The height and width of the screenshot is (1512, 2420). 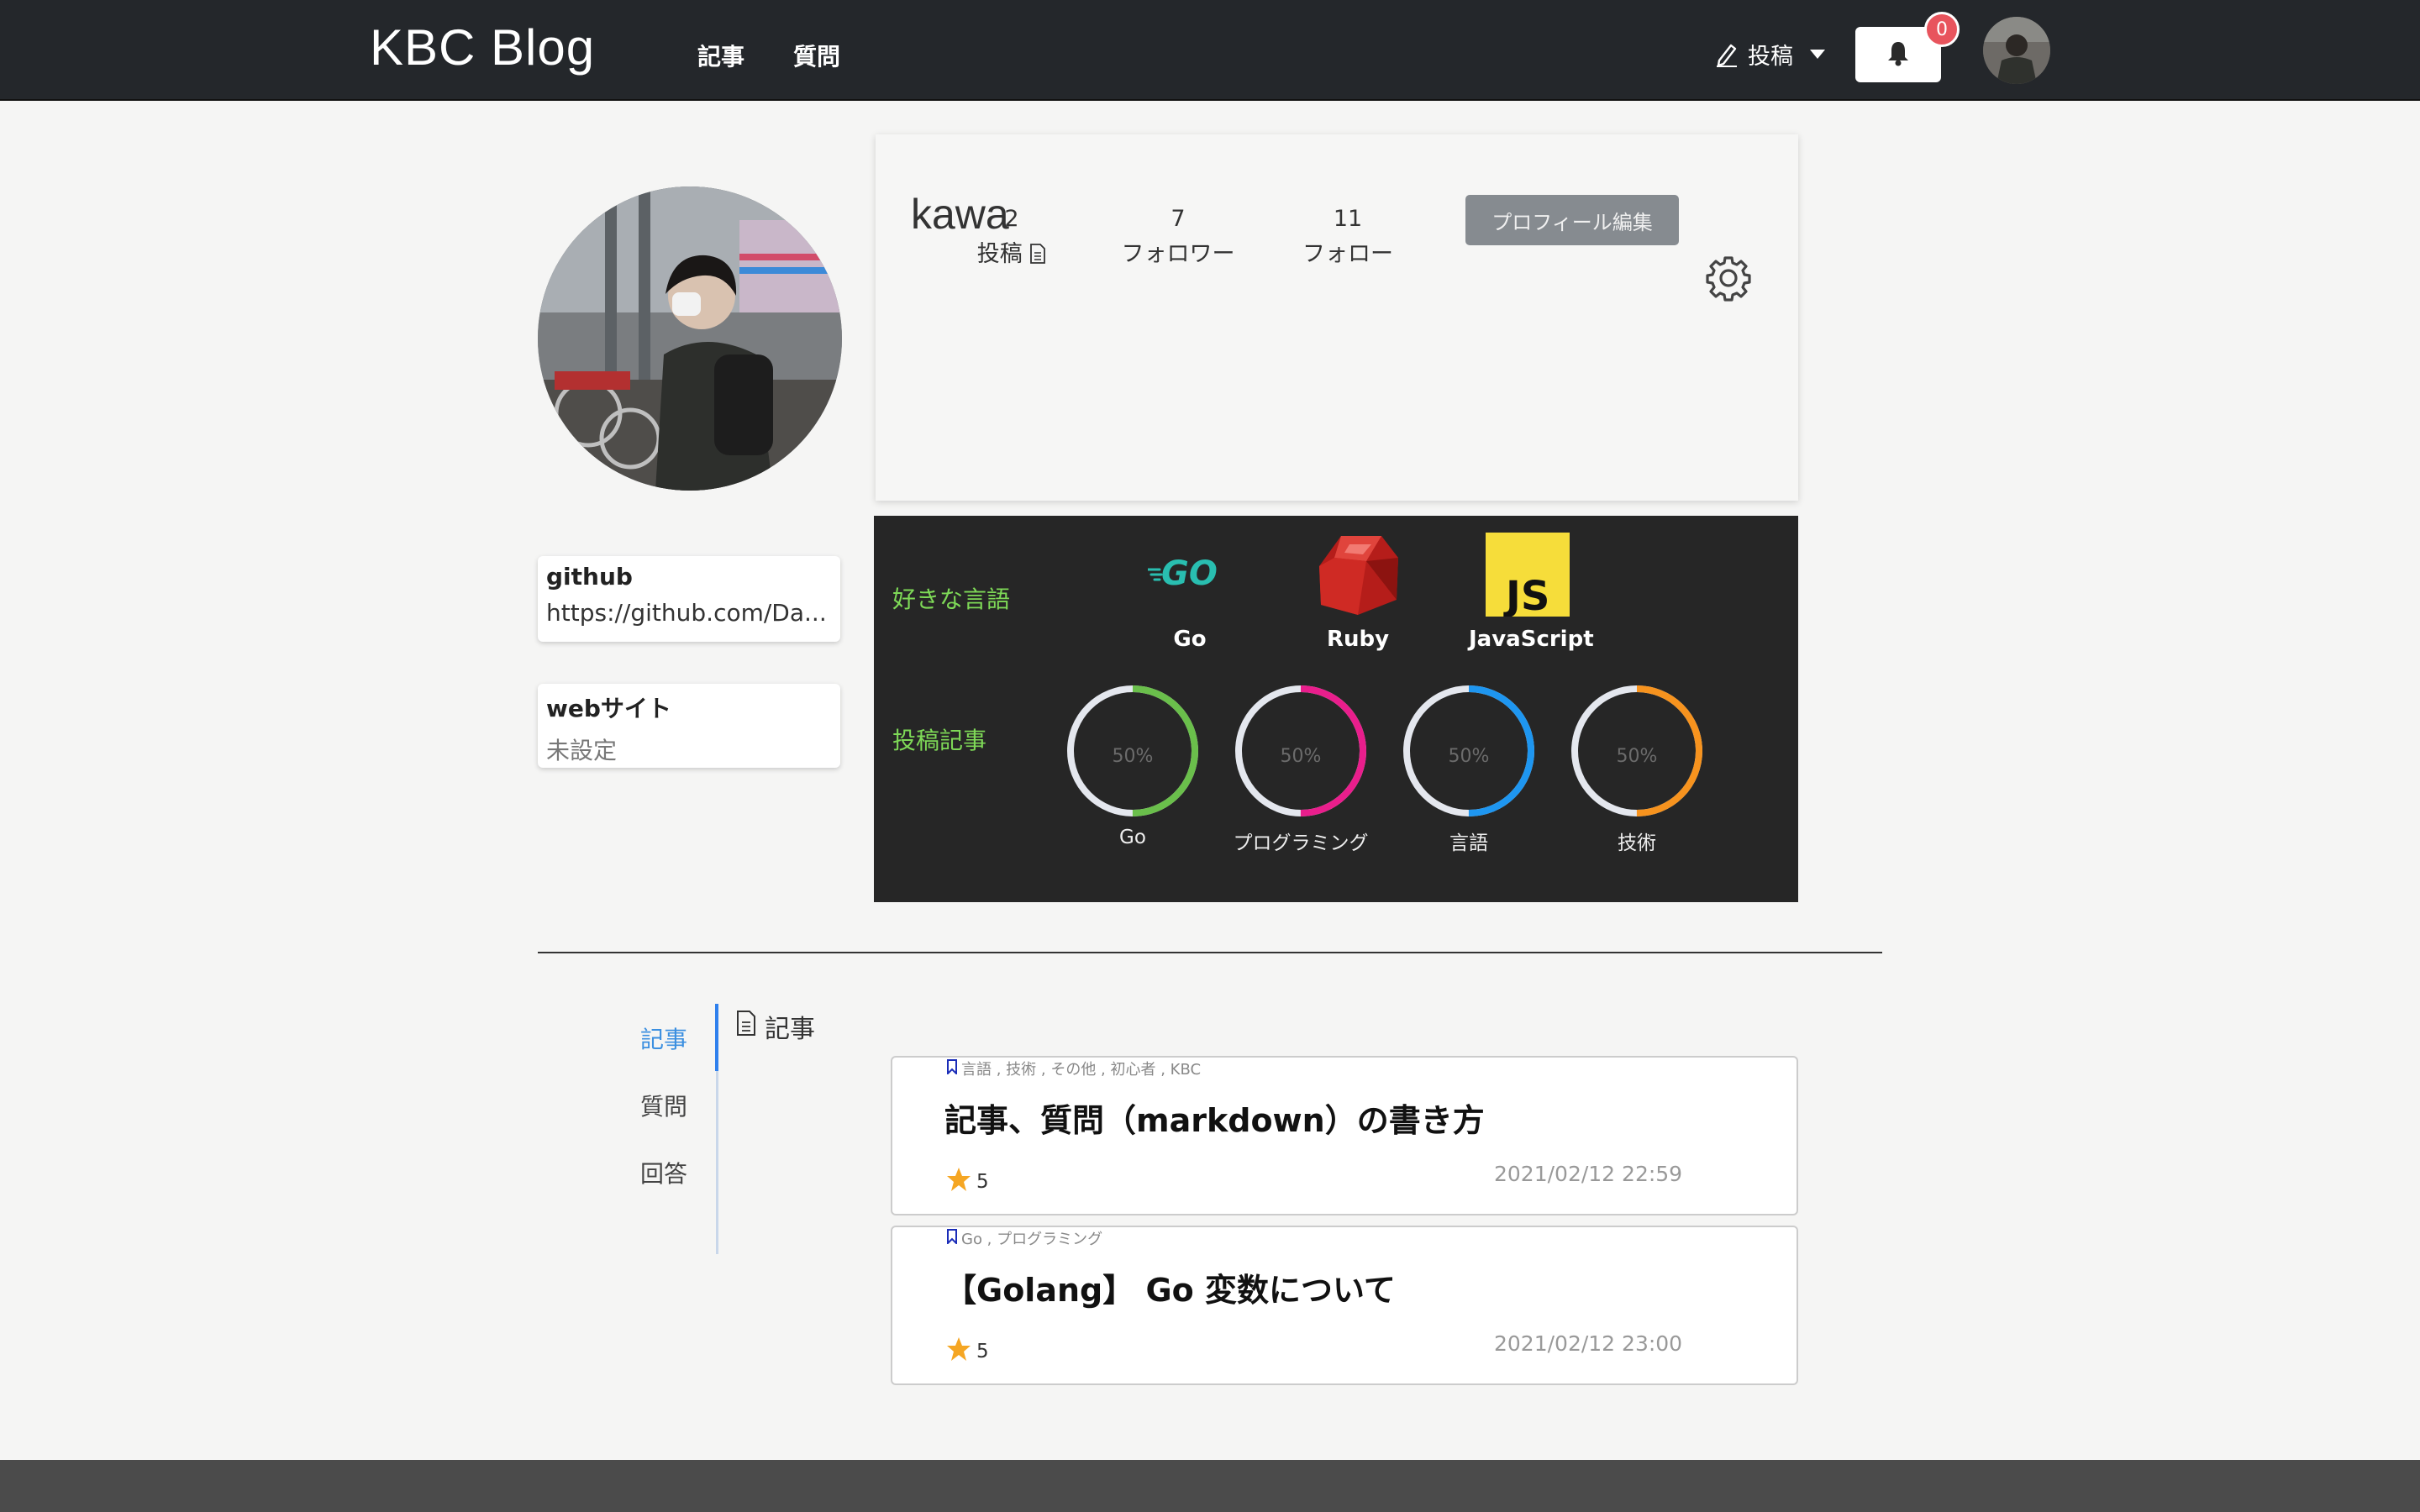 I want to click on user-avatar, so click(x=2016, y=50).